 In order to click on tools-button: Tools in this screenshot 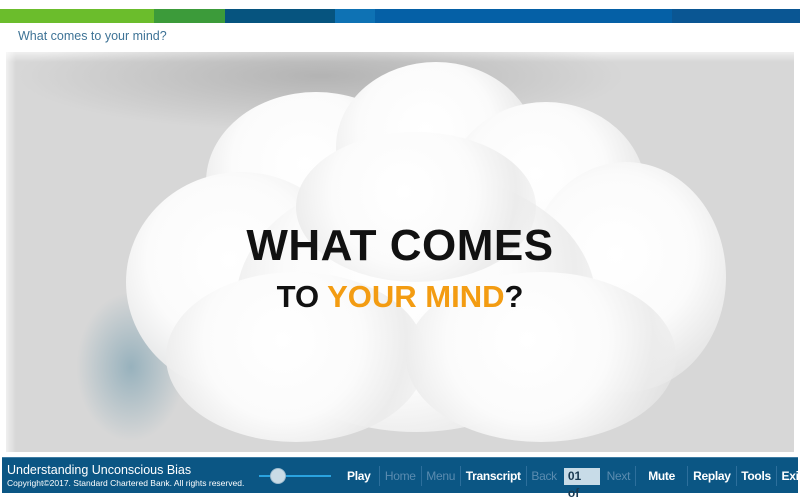, I will do `click(756, 476)`.